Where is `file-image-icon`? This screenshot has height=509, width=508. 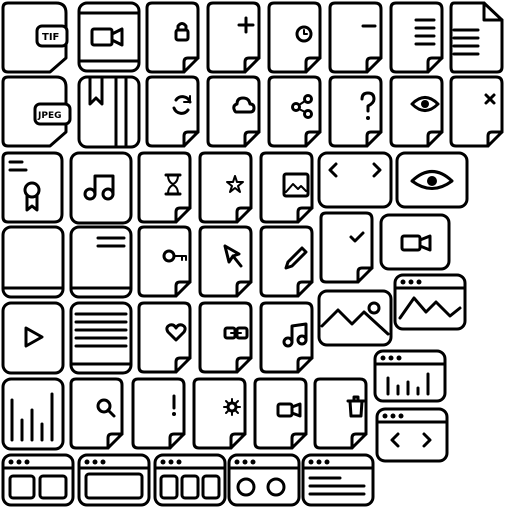
file-image-icon is located at coordinates (287, 188).